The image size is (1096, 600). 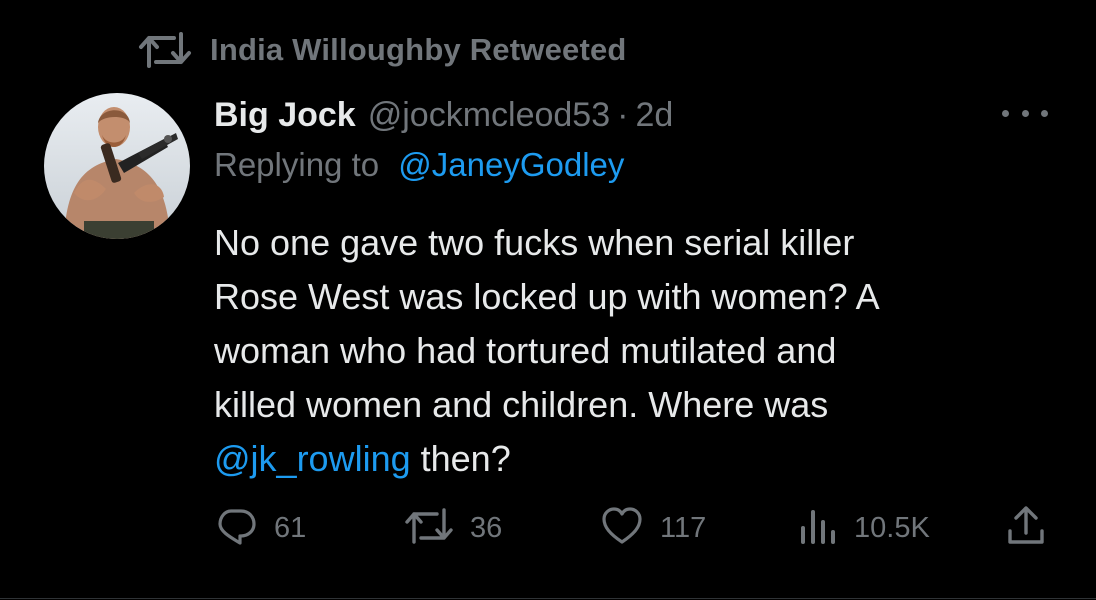 I want to click on share-icon, so click(x=1026, y=528).